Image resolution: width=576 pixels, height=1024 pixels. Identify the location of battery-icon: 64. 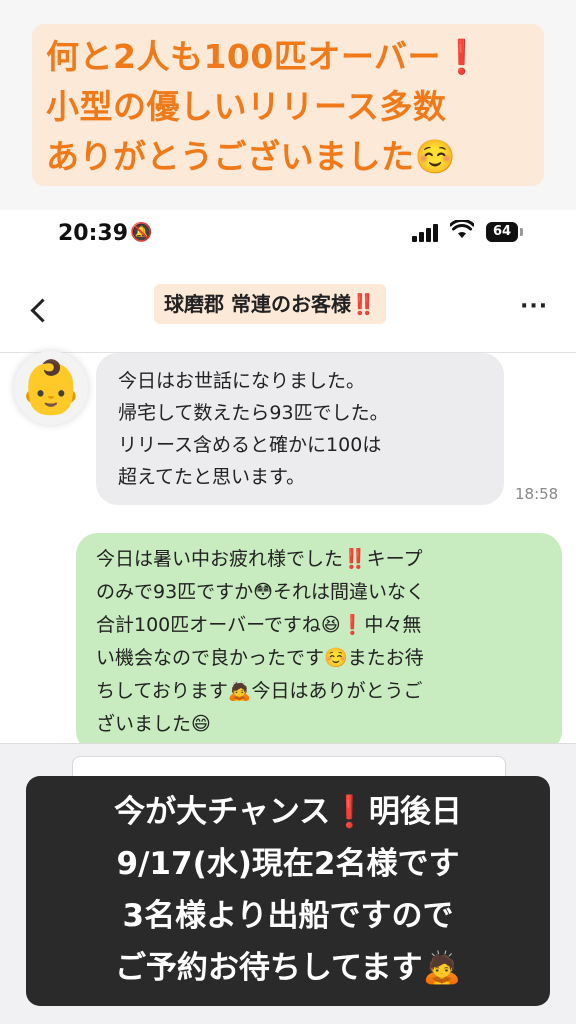
(502, 232).